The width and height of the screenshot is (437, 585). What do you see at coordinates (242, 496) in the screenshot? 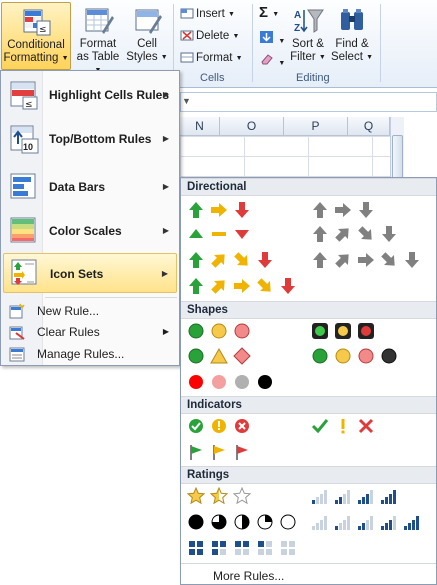
I see `empty-star-icon` at bounding box center [242, 496].